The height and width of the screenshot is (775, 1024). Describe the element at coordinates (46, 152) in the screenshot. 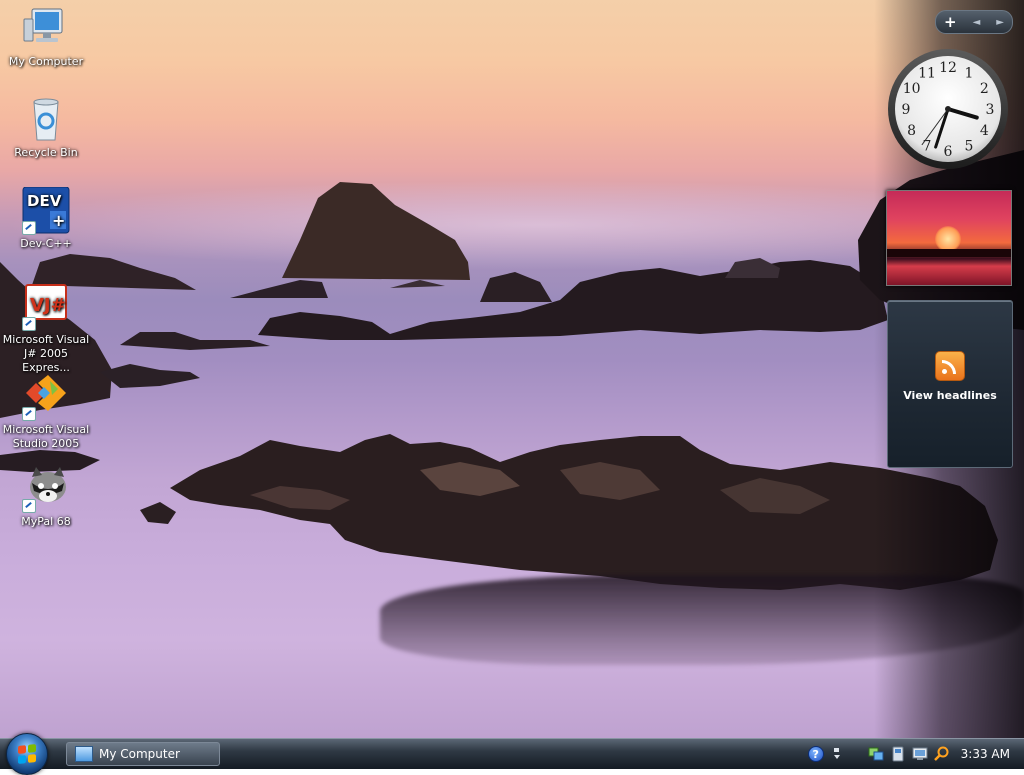

I see `desktop-icon-label: Recycle Bin` at that location.